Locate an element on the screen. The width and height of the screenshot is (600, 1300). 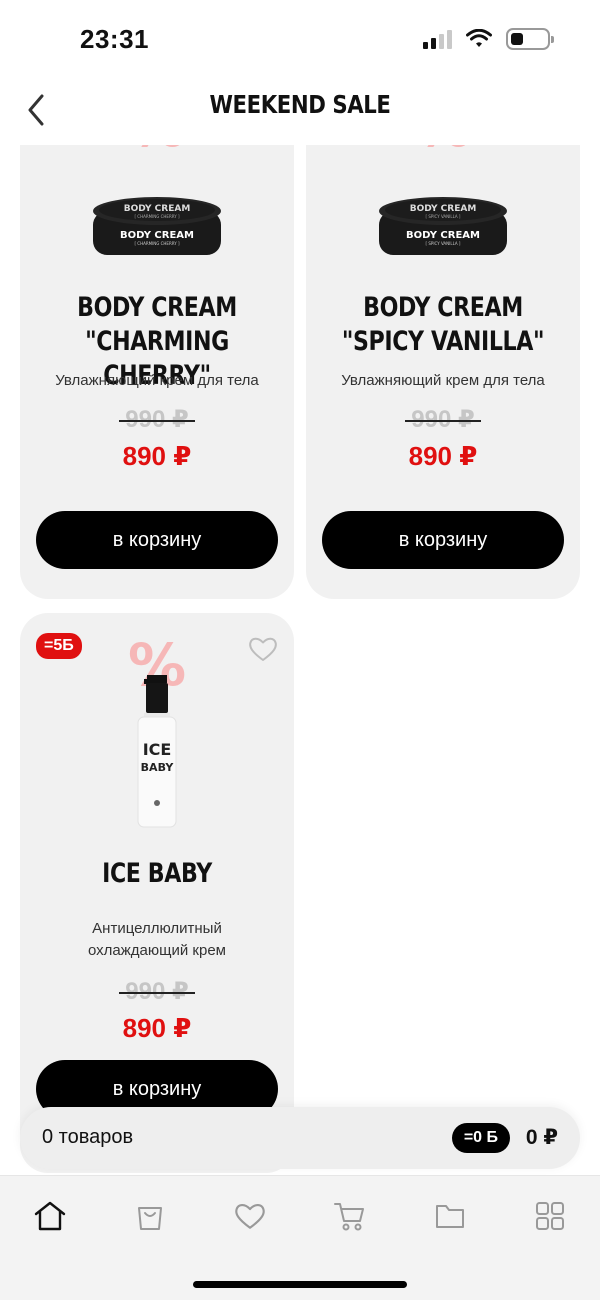
product-name: BODY CREAM "SPICY VANILLA" is located at coordinates (443, 324).